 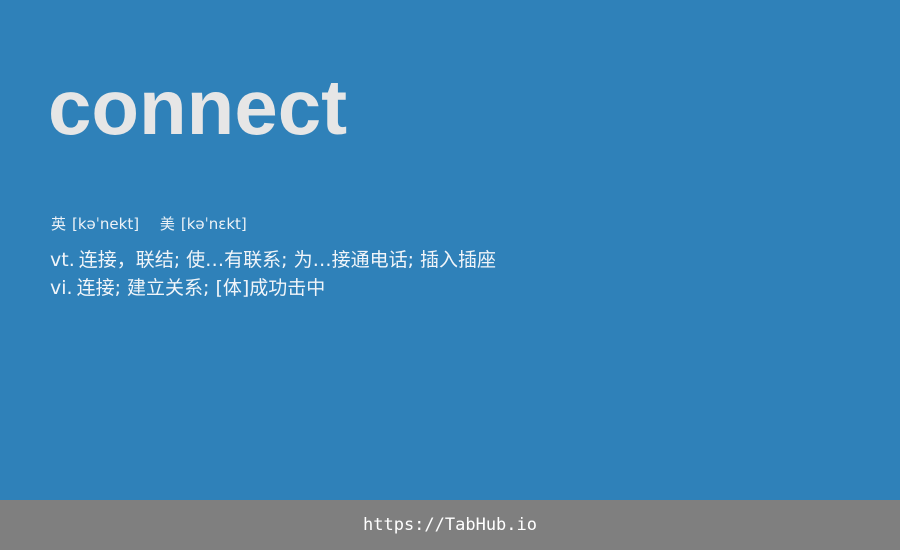 What do you see at coordinates (287, 260) in the screenshot?
I see `definition-text: 连接，联结; 使…有联系; 为…接通电话; 插入插座` at bounding box center [287, 260].